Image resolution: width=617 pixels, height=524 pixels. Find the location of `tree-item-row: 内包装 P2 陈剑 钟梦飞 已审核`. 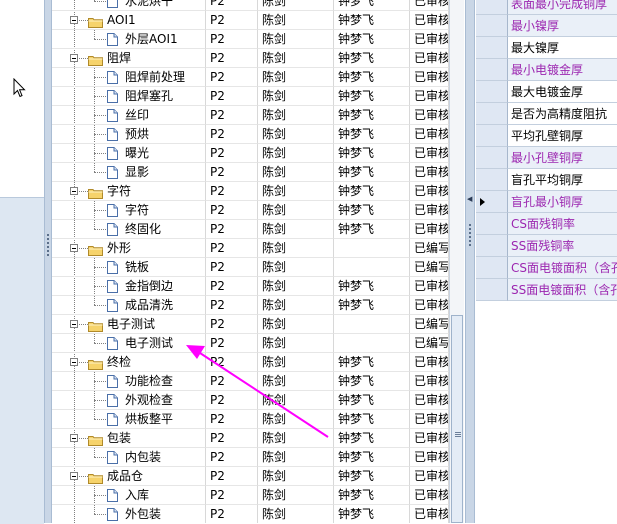

tree-item-row: 内包装 P2 陈剑 钟梦飞 已审核 is located at coordinates (250, 457).